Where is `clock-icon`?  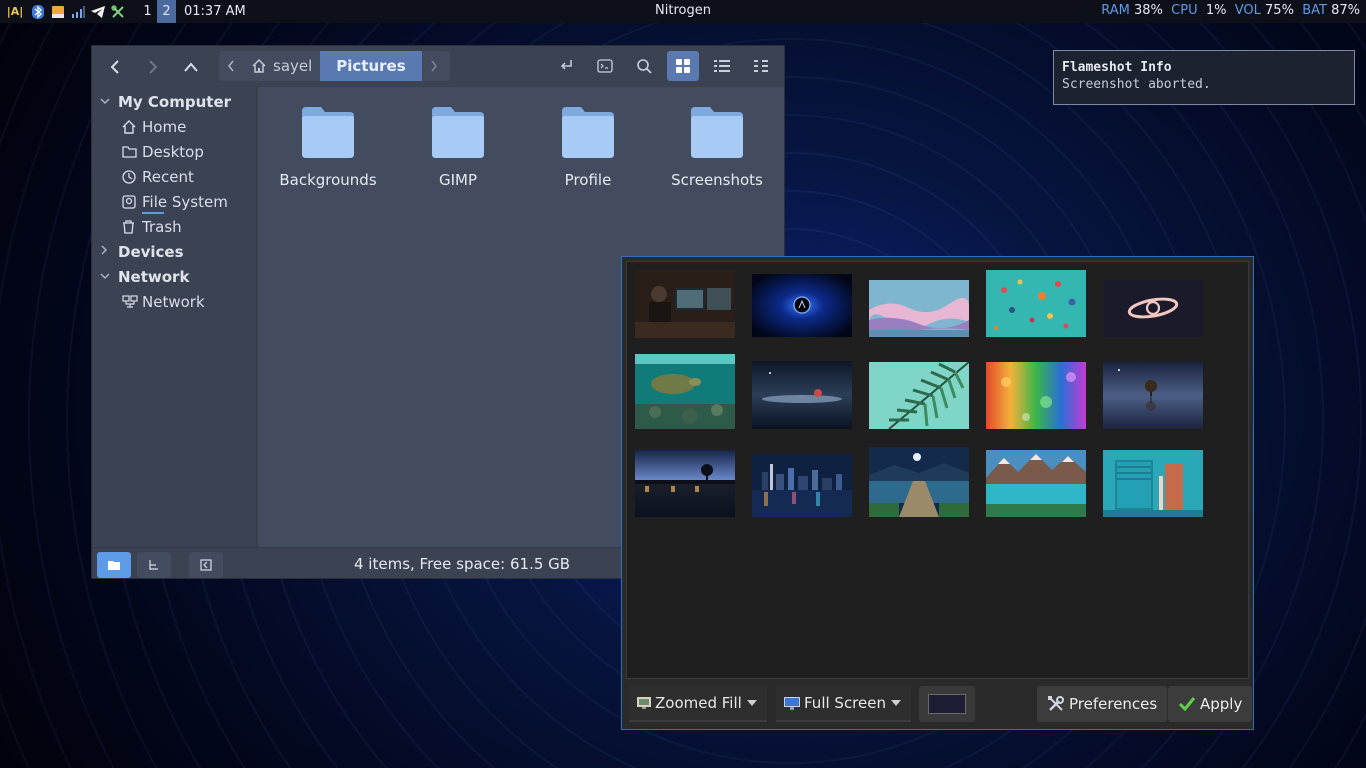
clock-icon is located at coordinates (132, 176).